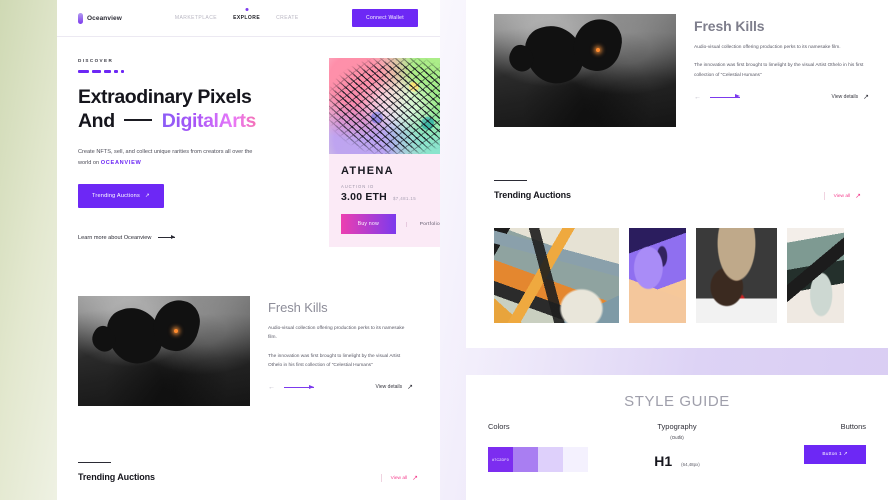  Describe the element at coordinates (690, 464) in the screenshot. I see `type-sample-spec: (64,48px)` at that location.